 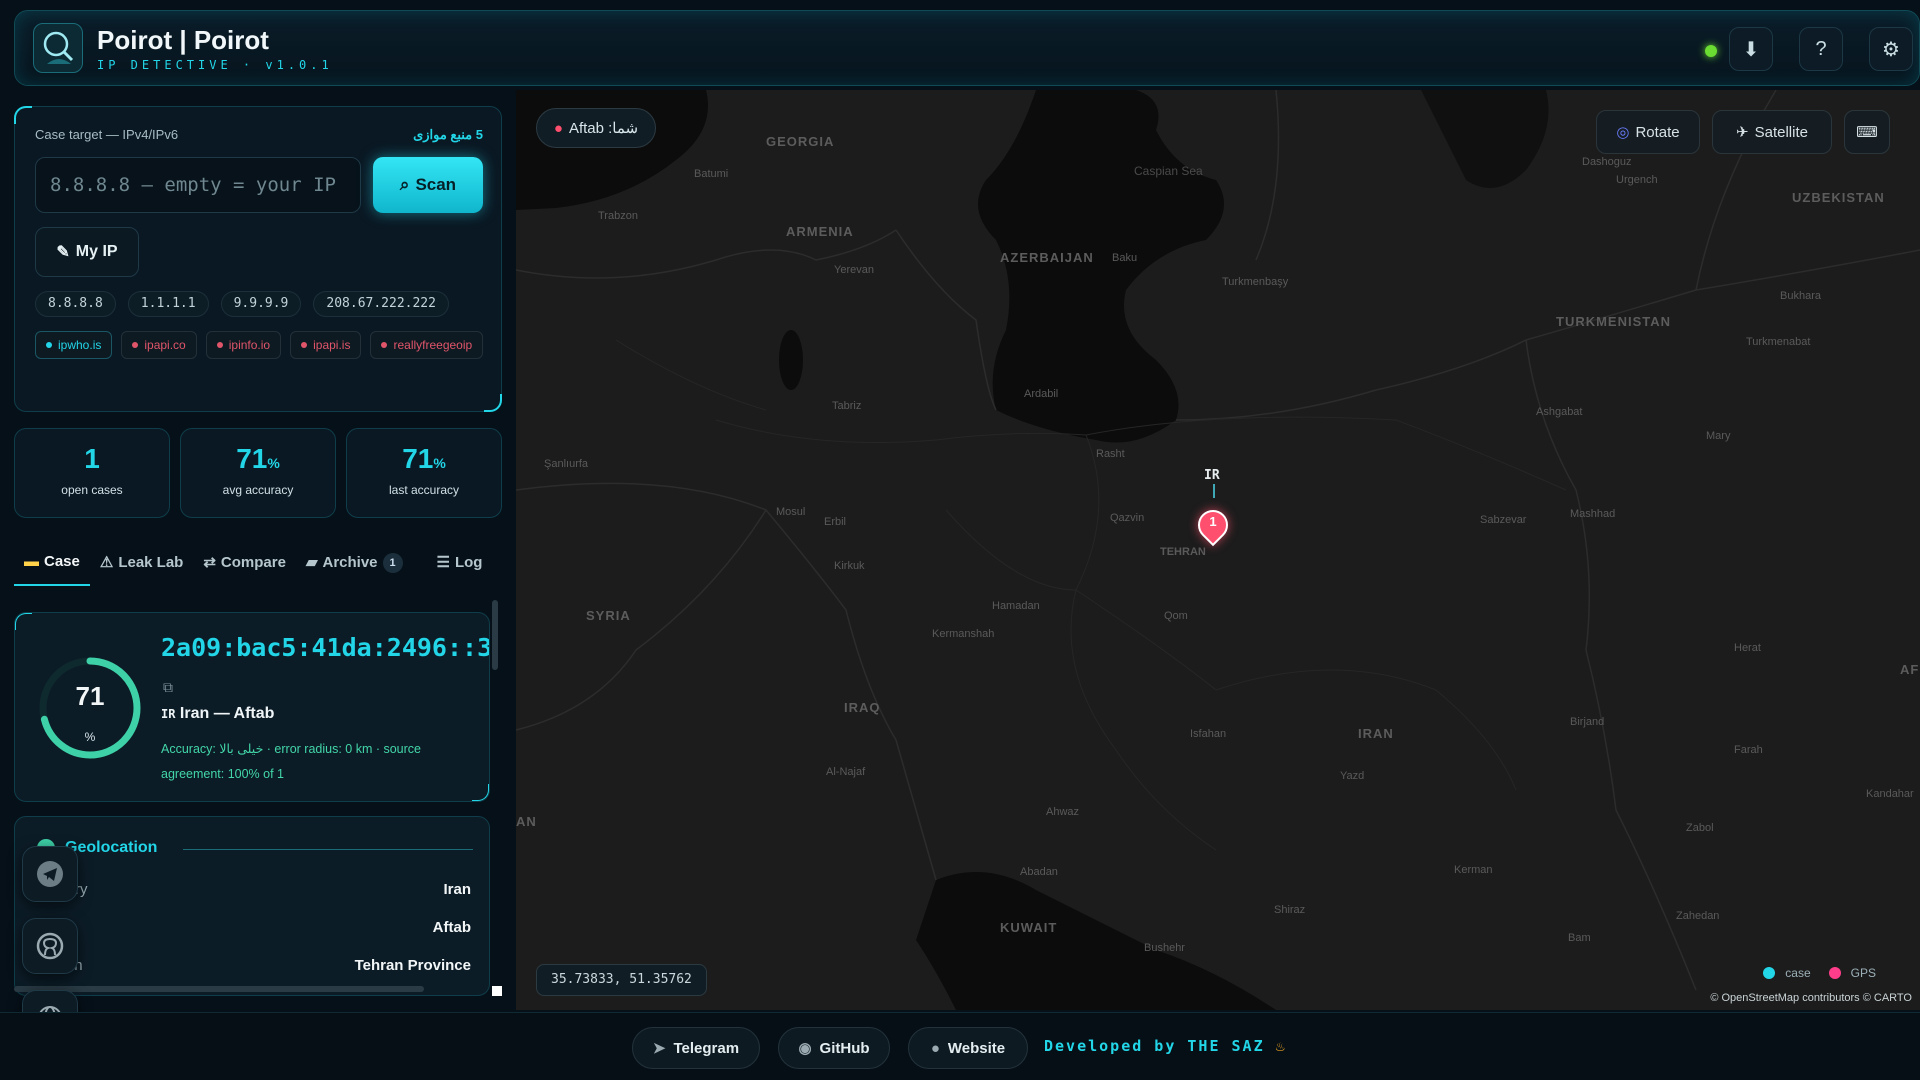 What do you see at coordinates (253, 562) in the screenshot?
I see `tab-label: Compare` at bounding box center [253, 562].